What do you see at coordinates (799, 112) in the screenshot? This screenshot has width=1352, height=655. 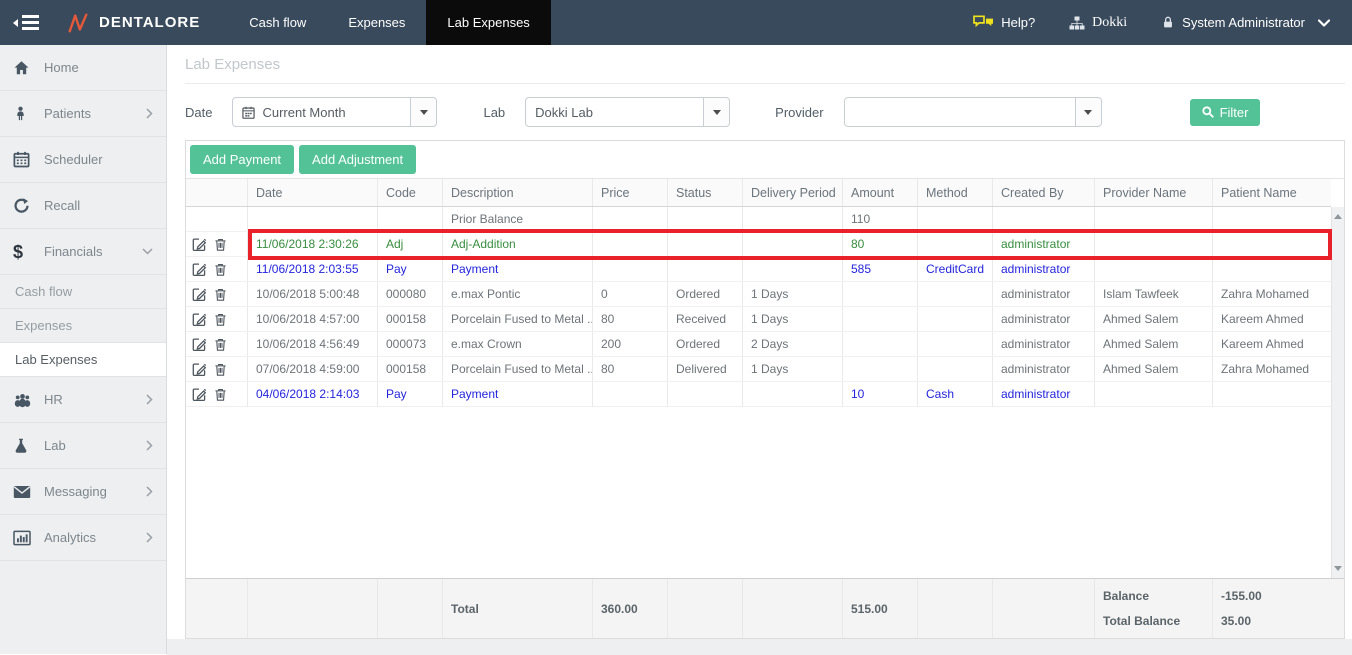 I see `provider-filter-label: Provider` at bounding box center [799, 112].